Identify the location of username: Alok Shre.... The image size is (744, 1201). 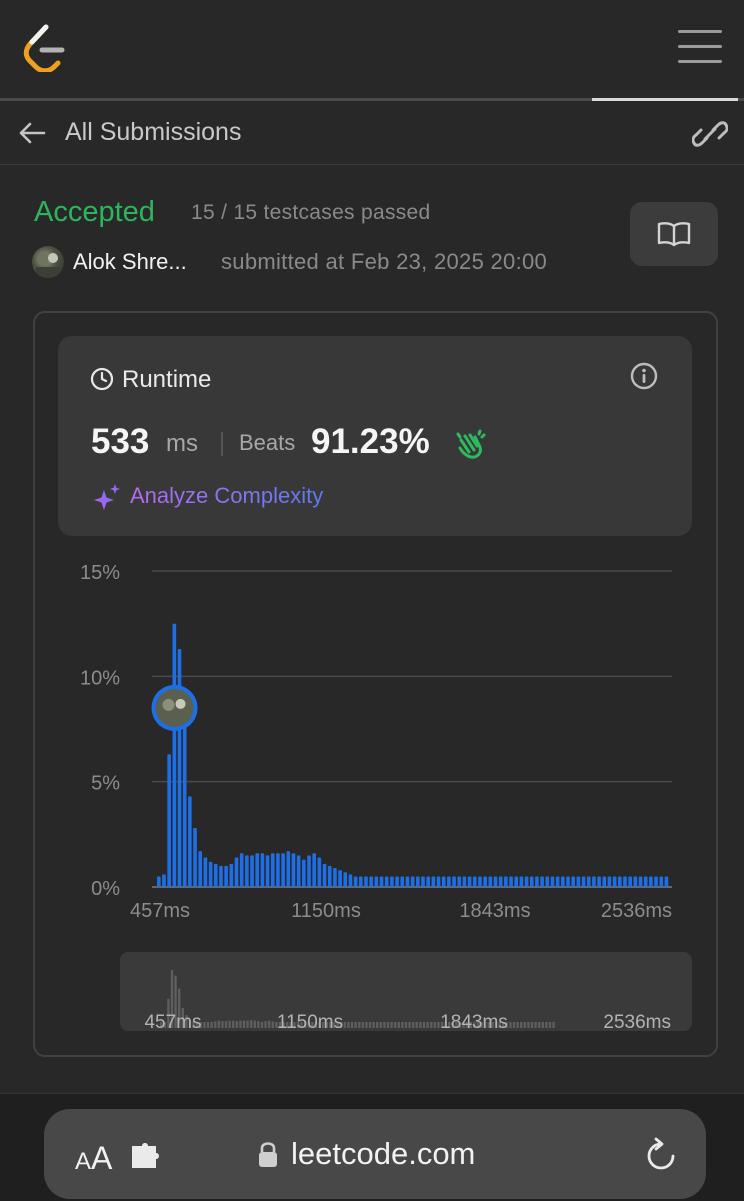
(130, 262).